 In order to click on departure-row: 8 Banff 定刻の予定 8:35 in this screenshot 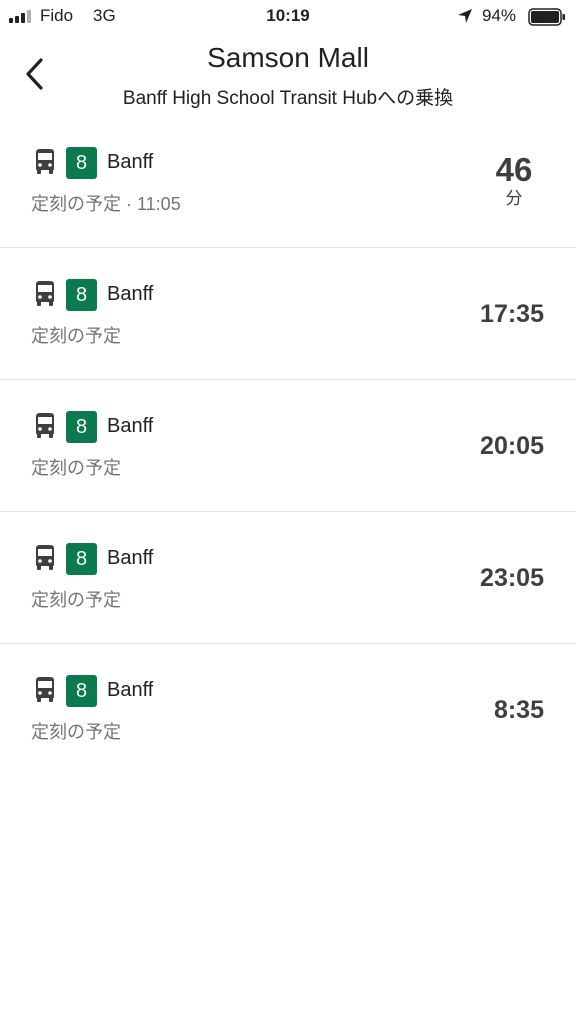, I will do `click(288, 709)`.